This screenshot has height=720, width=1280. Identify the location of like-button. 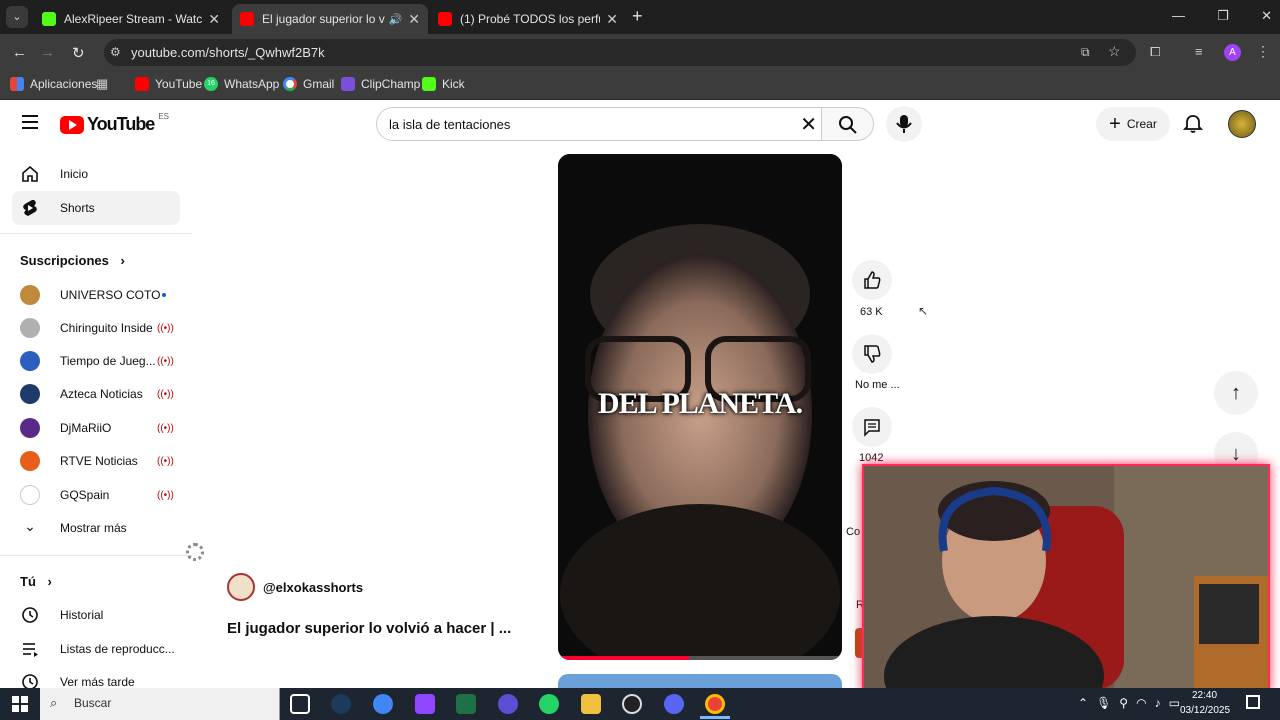
(872, 280).